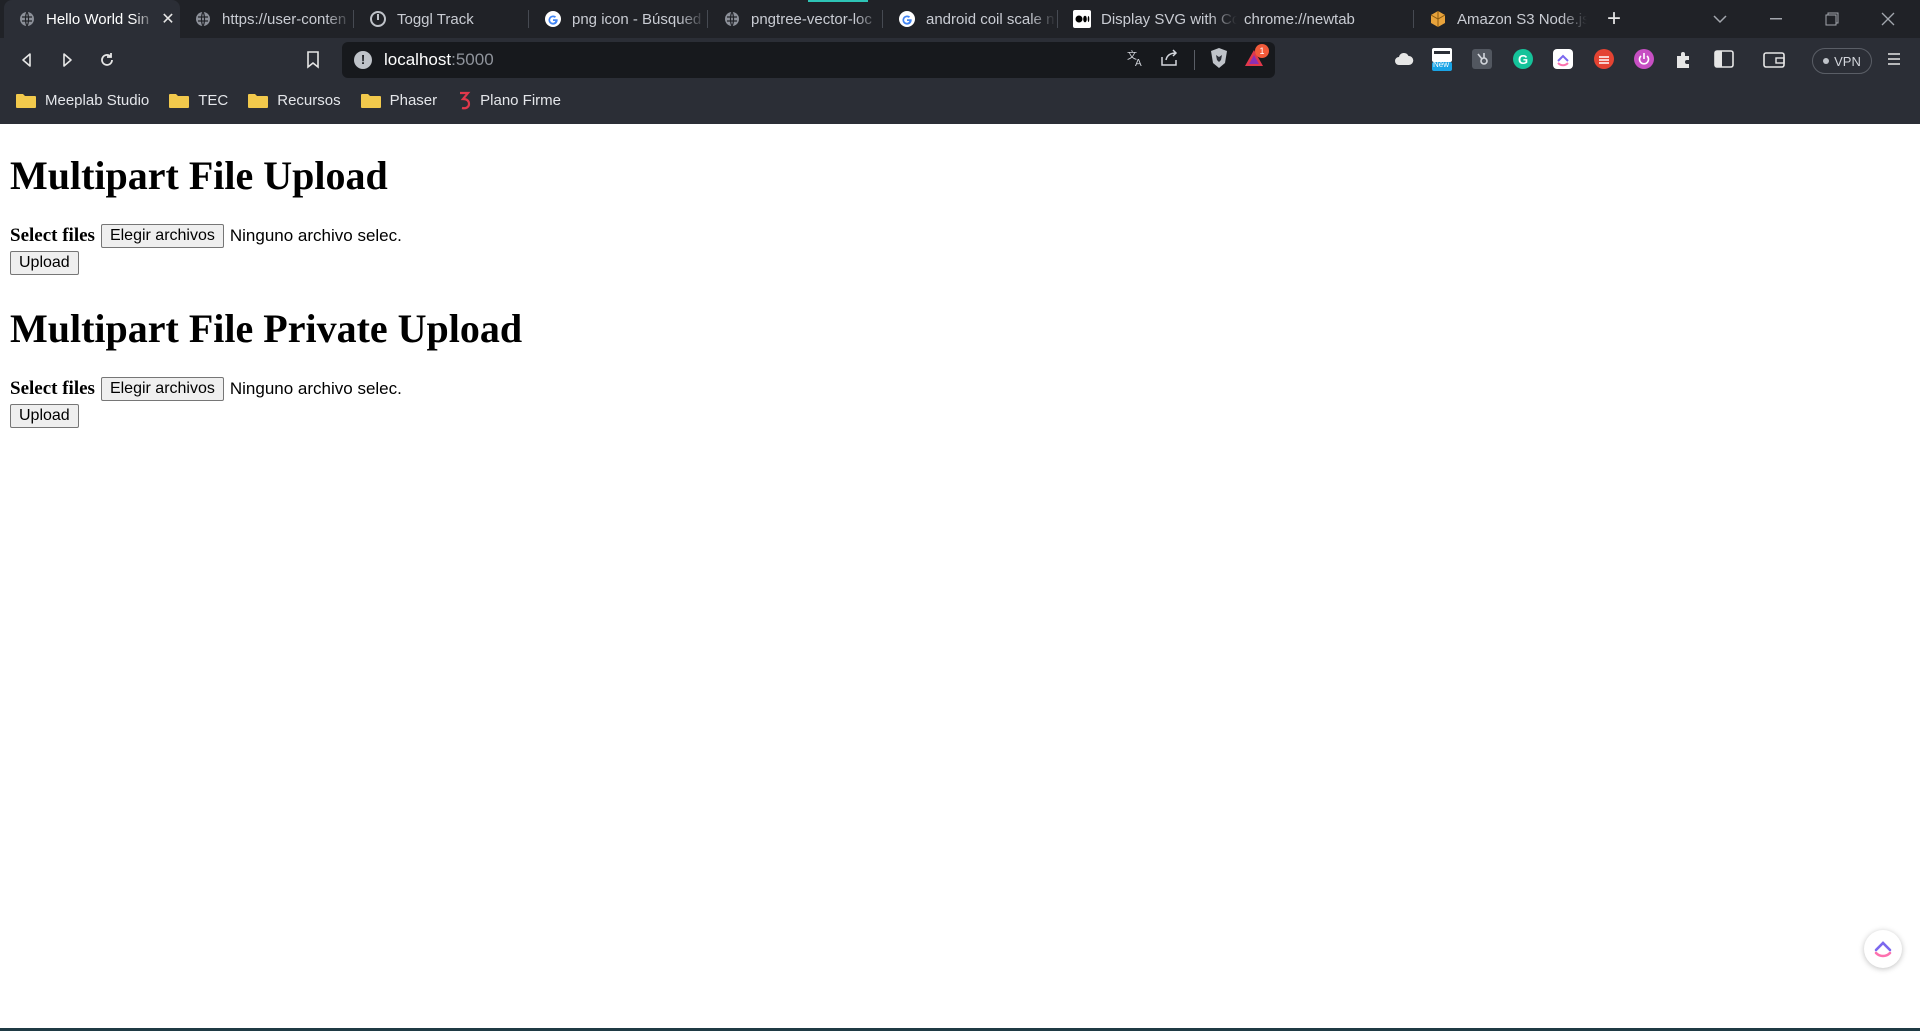 The width and height of the screenshot is (1920, 1031). What do you see at coordinates (1888, 19) in the screenshot?
I see `close-window-icon` at bounding box center [1888, 19].